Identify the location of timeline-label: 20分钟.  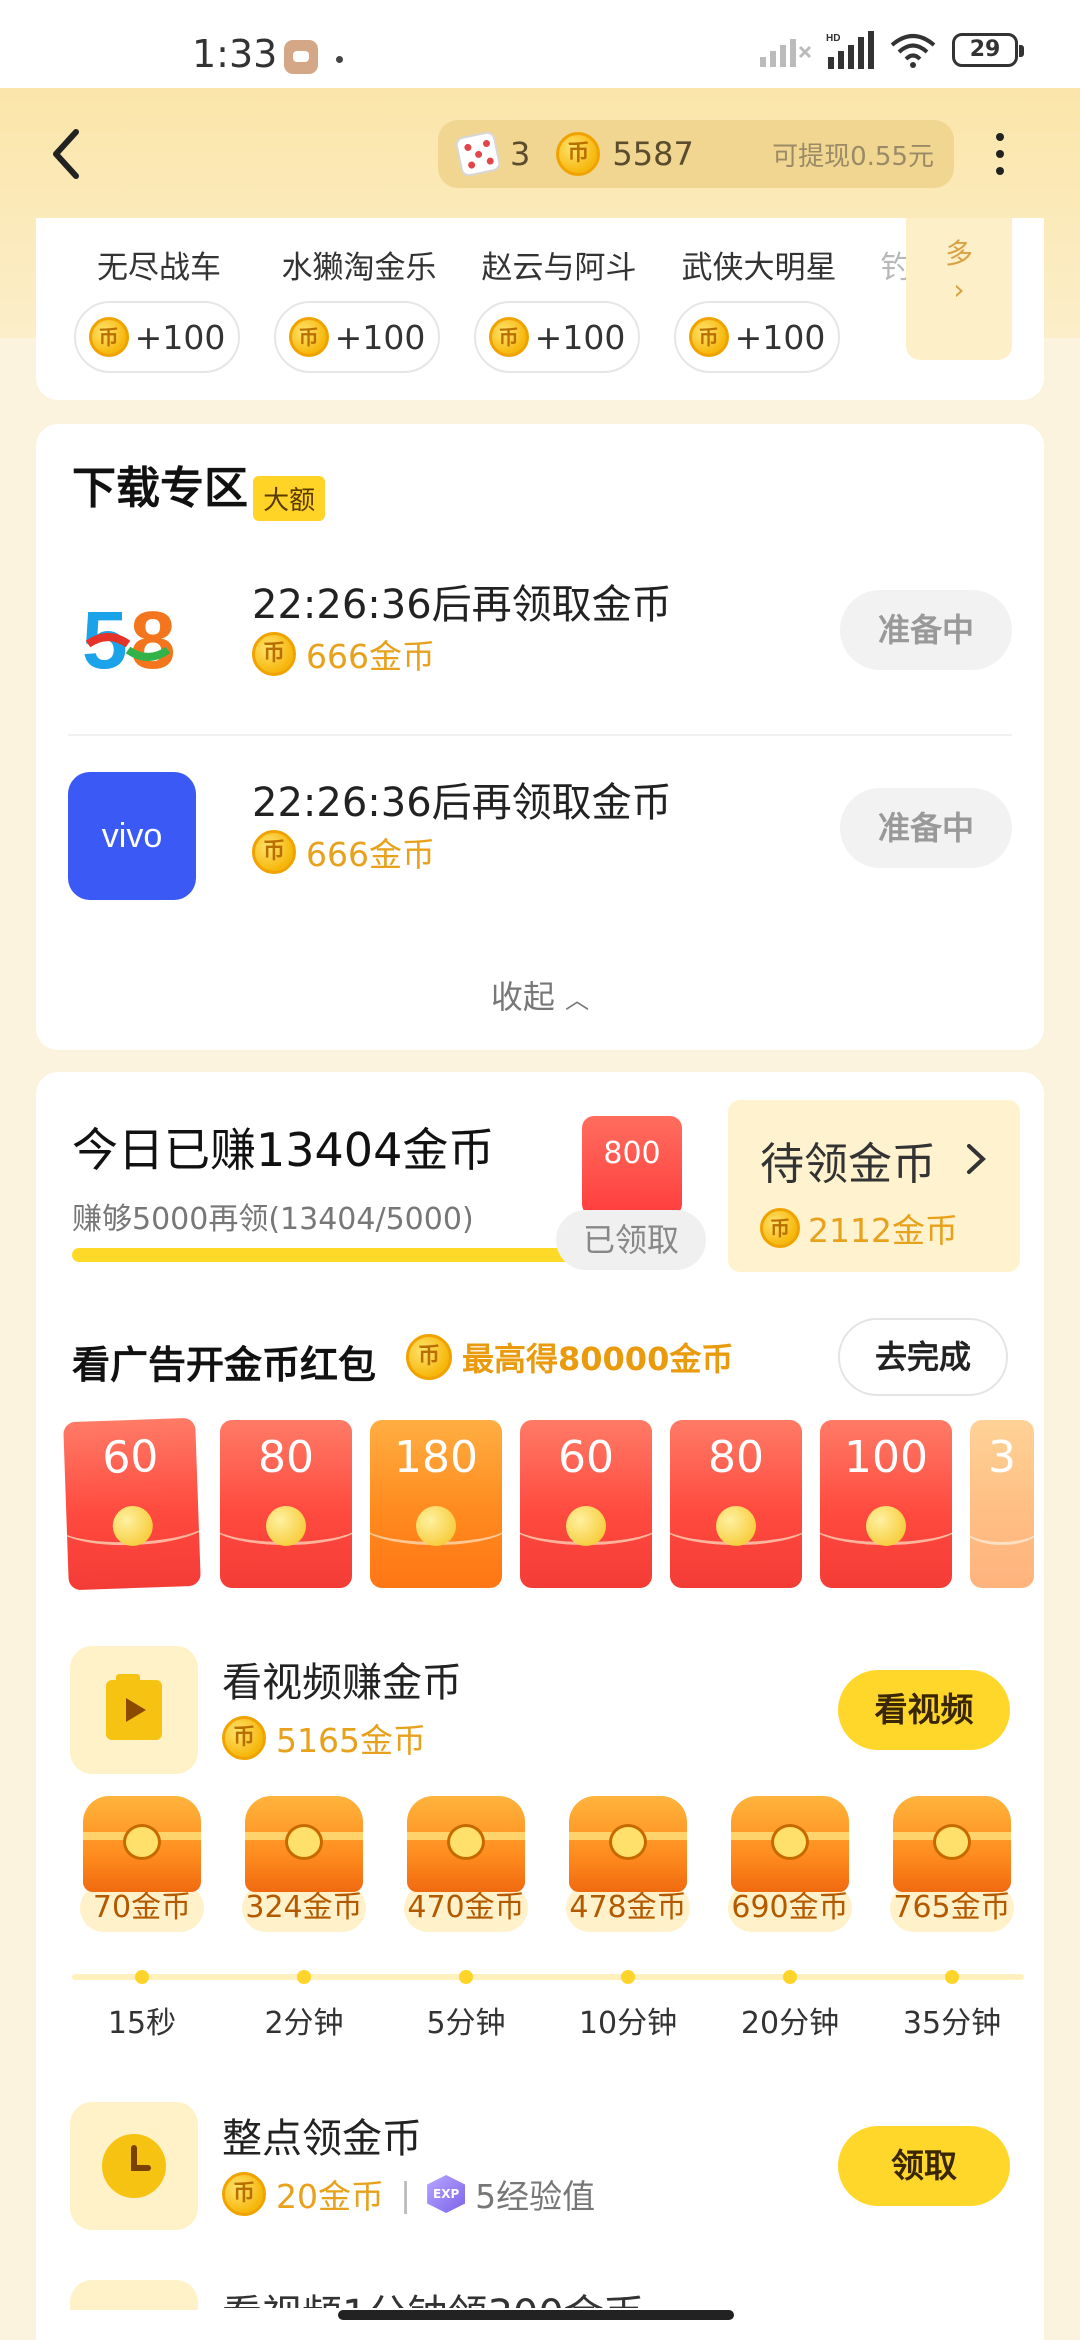
(790, 2023).